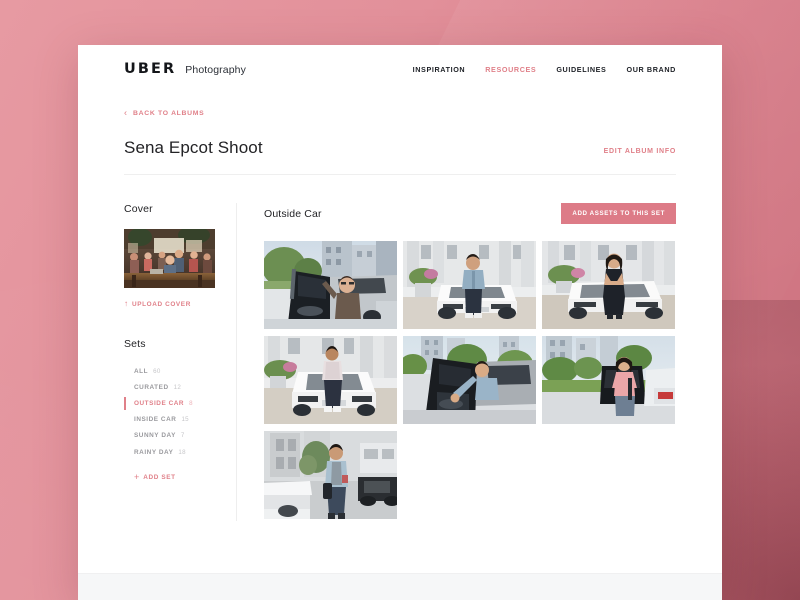 The height and width of the screenshot is (600, 800). Describe the element at coordinates (126, 303) in the screenshot. I see `upload-arrow-icon: ↑` at that location.